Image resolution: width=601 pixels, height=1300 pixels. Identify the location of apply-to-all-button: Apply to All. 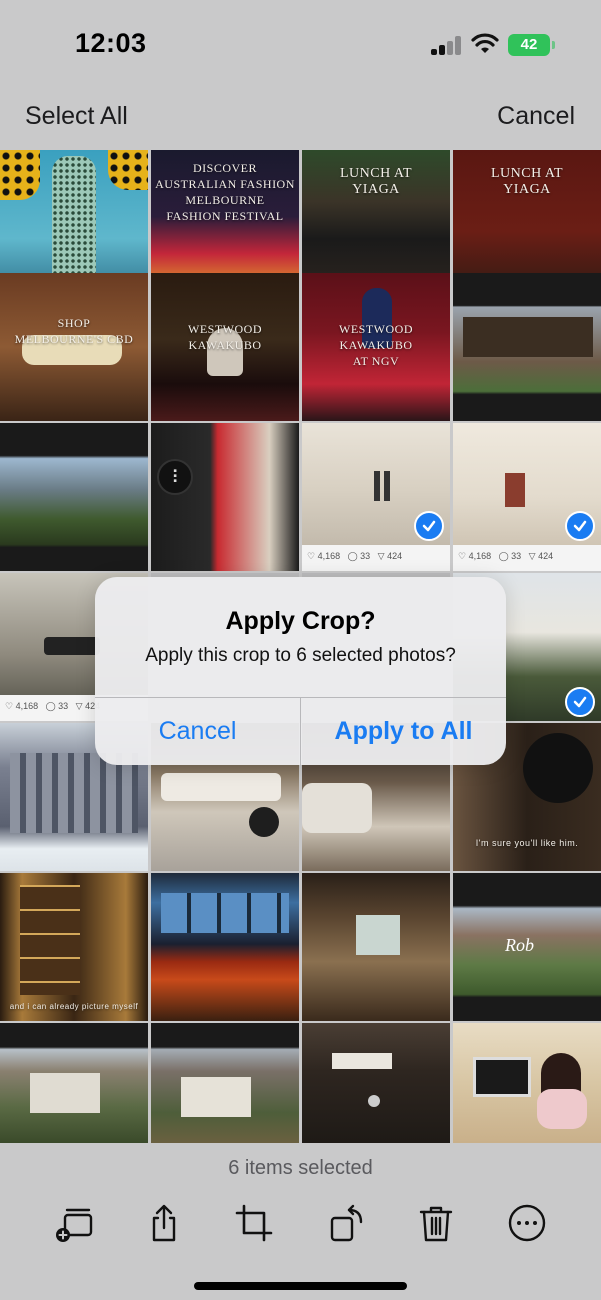
(403, 731).